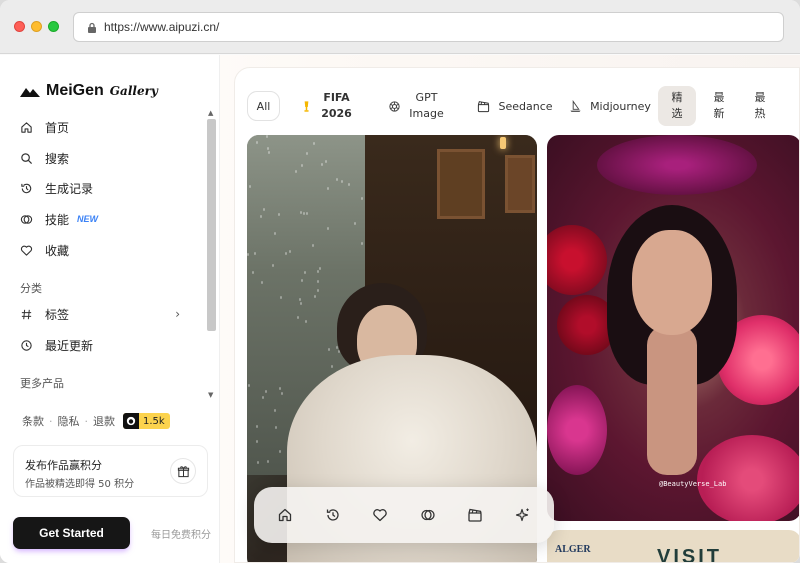 The width and height of the screenshot is (800, 563). I want to click on sidebar-item-history: 生成记录, so click(105, 188).